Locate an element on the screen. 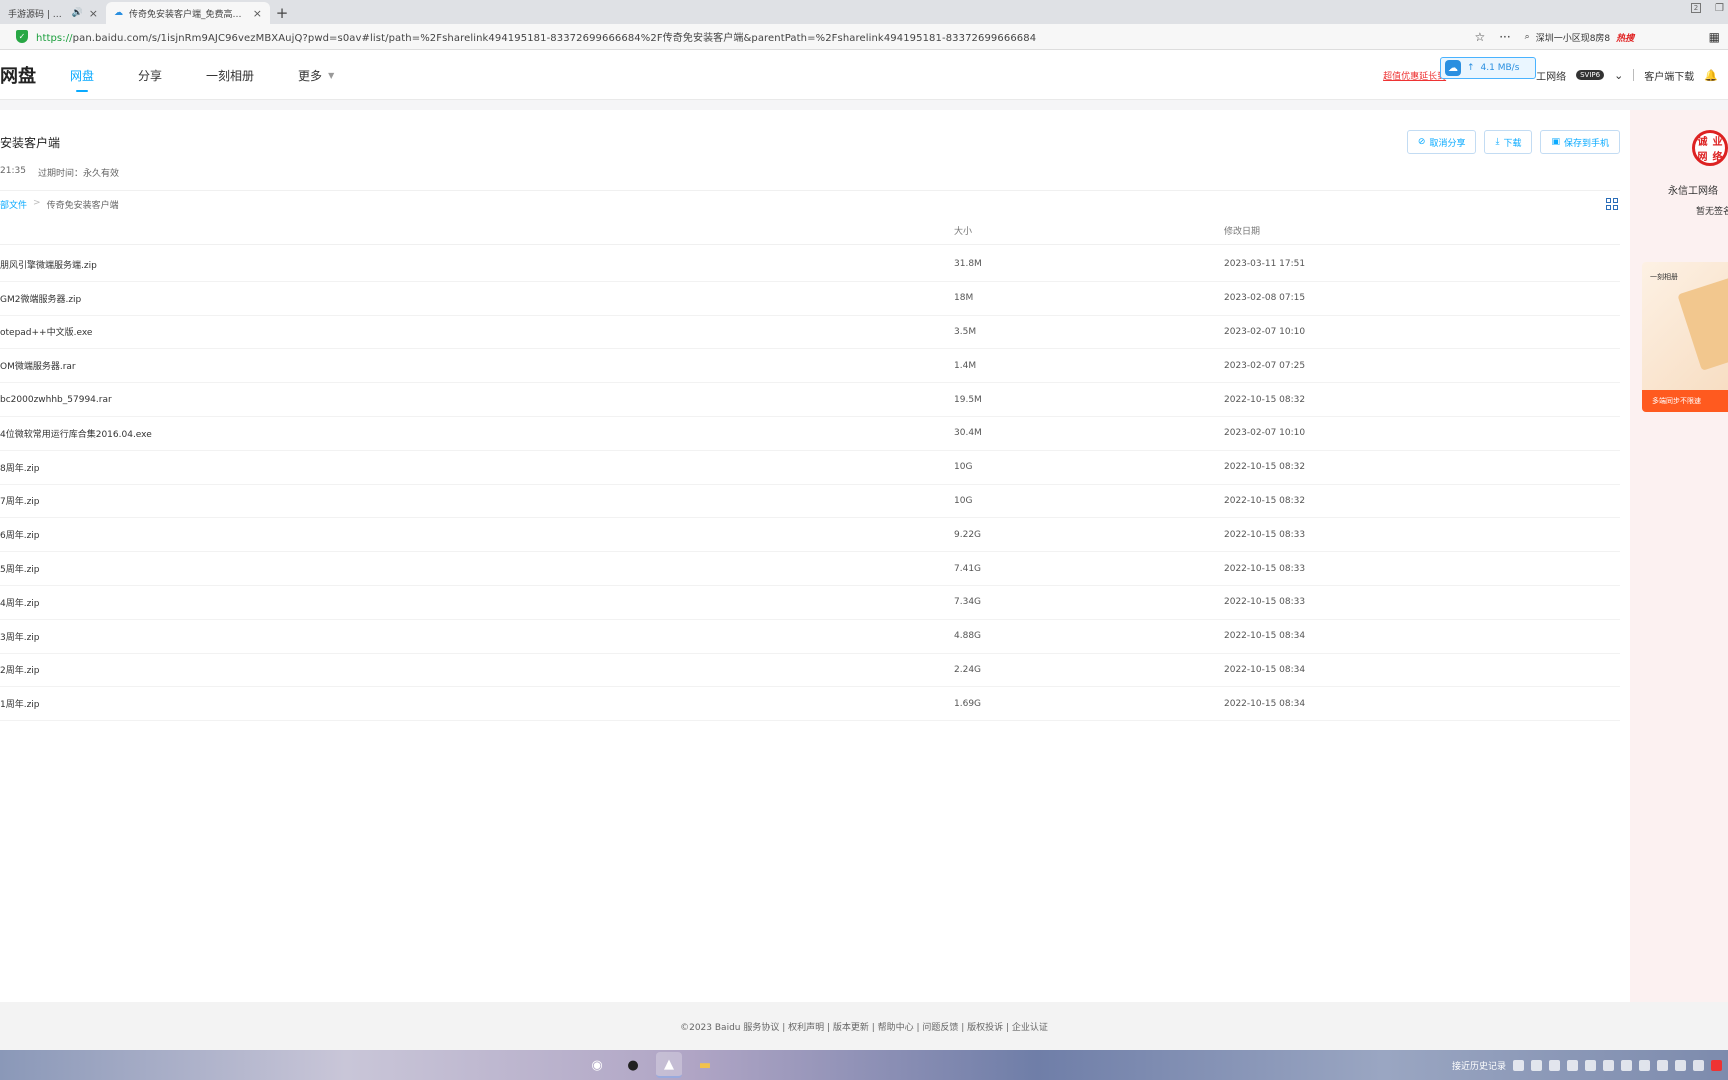 Image resolution: width=1728 pixels, height=1080 pixels. sharer-name: 永信工网络 is located at coordinates (1693, 189).